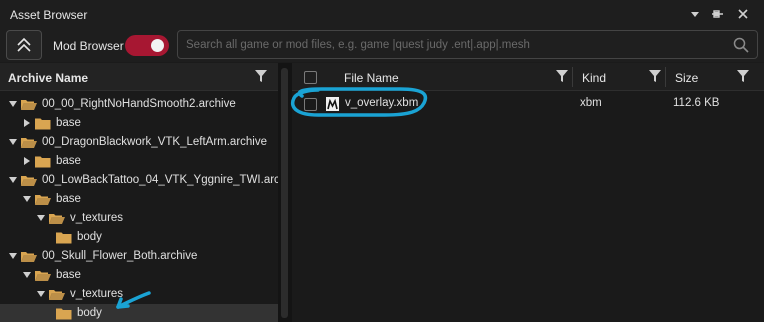  What do you see at coordinates (382, 103) in the screenshot?
I see `file-name: v_overlay.xbm` at bounding box center [382, 103].